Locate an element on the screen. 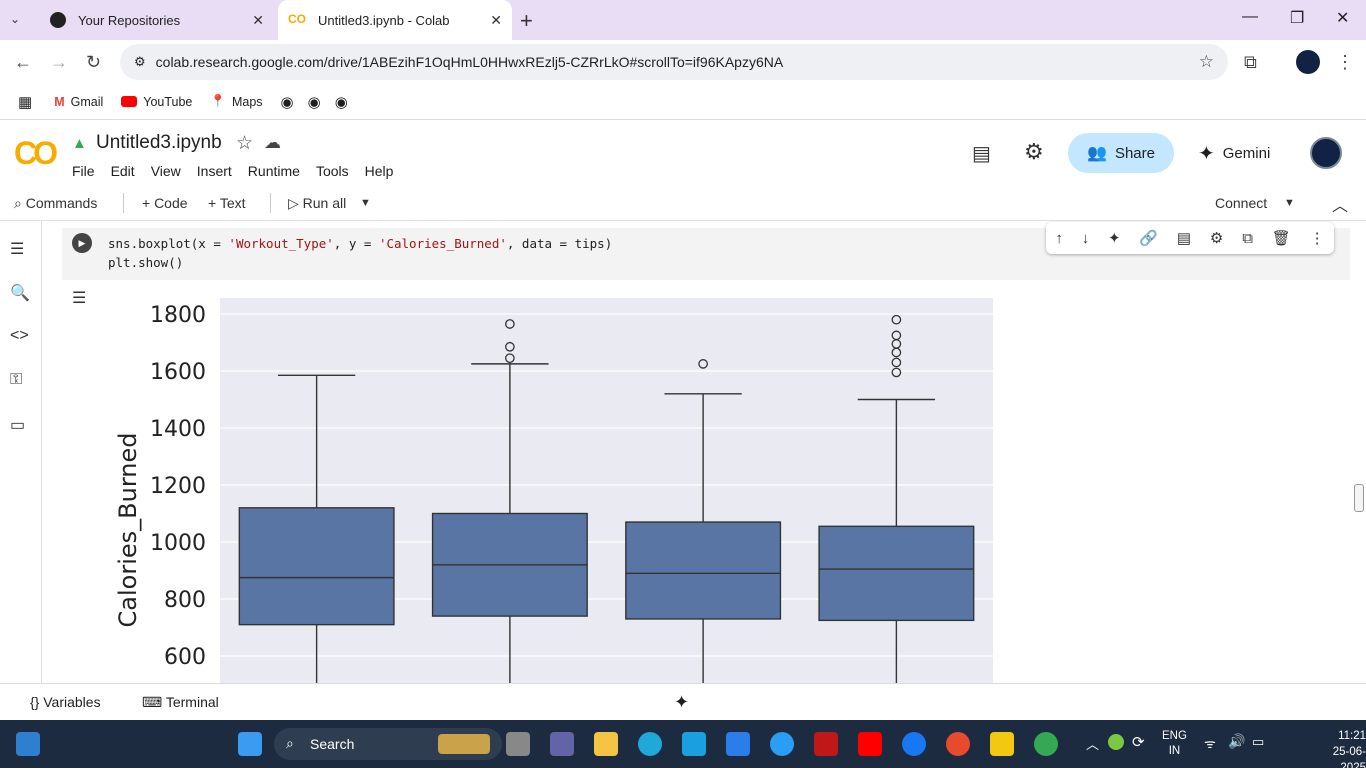 This screenshot has width=1366, height=776. task-view-icon is located at coordinates (518, 744).